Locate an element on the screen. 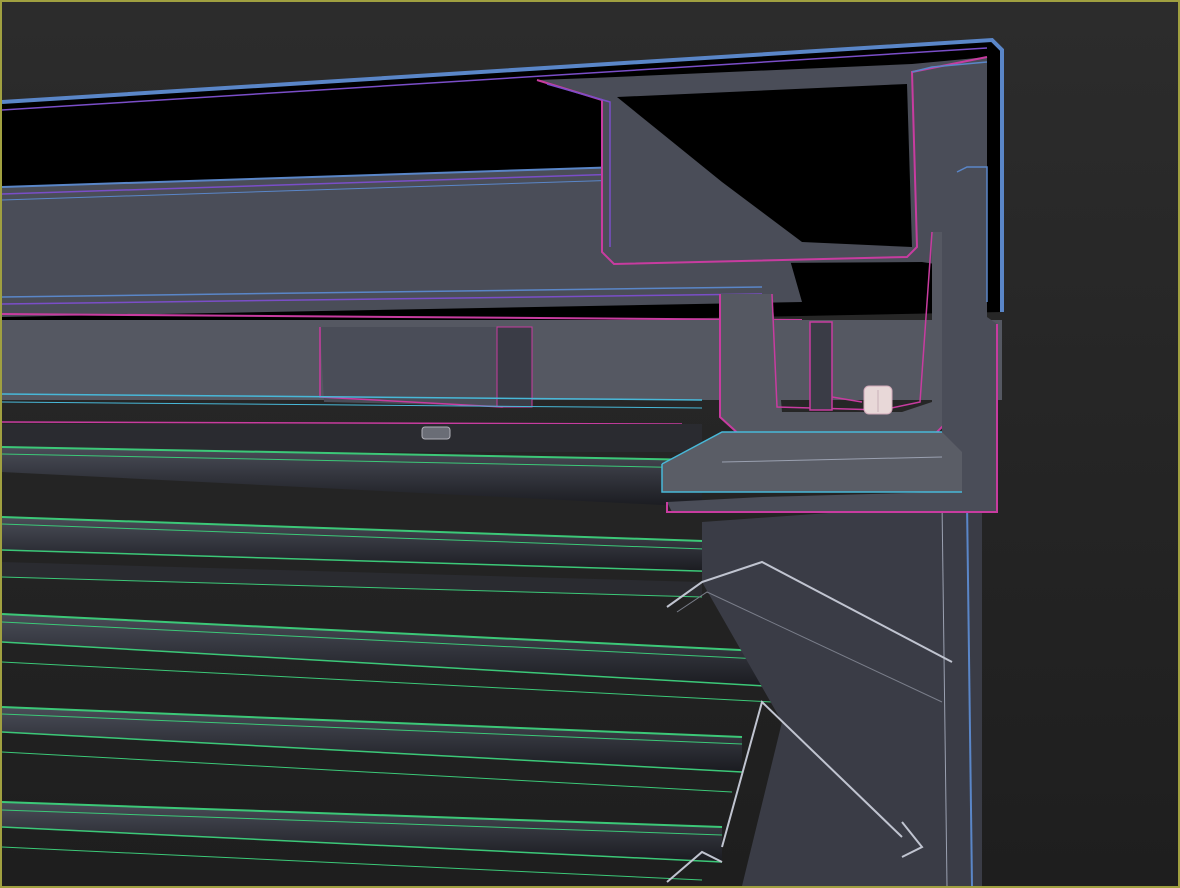 Image resolution: width=1180 pixels, height=888 pixels. c-channel-rail is located at coordinates (762, 164).